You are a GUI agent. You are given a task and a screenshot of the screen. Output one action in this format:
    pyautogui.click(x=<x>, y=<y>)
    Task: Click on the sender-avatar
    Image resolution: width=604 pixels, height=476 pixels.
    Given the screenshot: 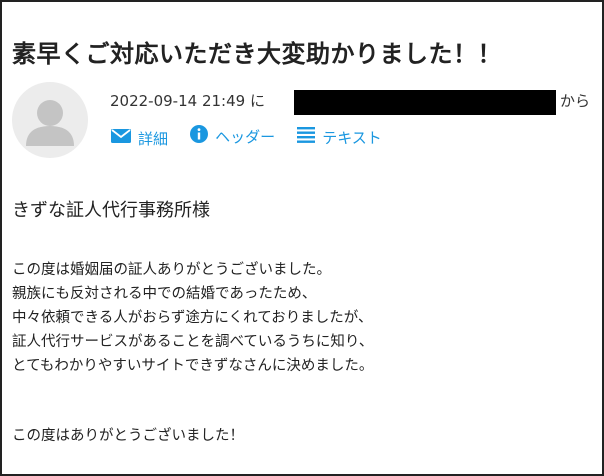 What is the action you would take?
    pyautogui.click(x=50, y=120)
    